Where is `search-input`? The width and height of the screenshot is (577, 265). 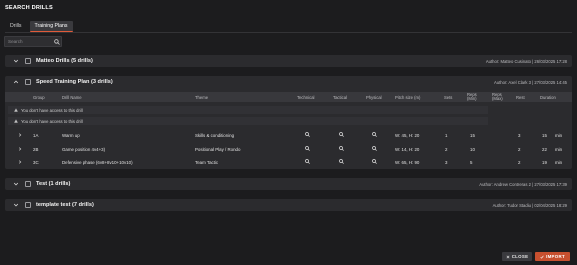 search-input is located at coordinates (29, 41).